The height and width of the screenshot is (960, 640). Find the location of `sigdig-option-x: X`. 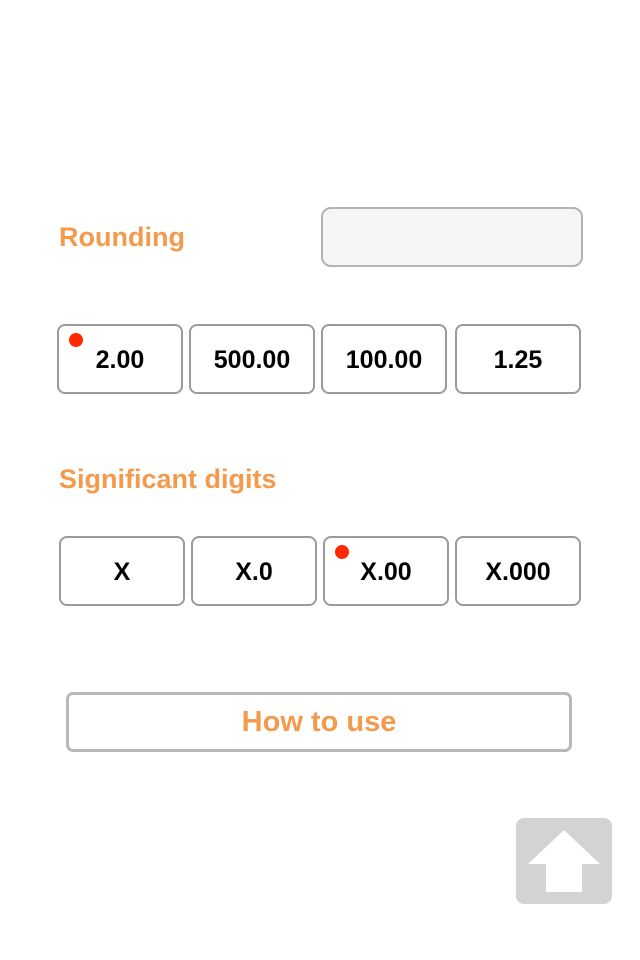

sigdig-option-x: X is located at coordinates (122, 571).